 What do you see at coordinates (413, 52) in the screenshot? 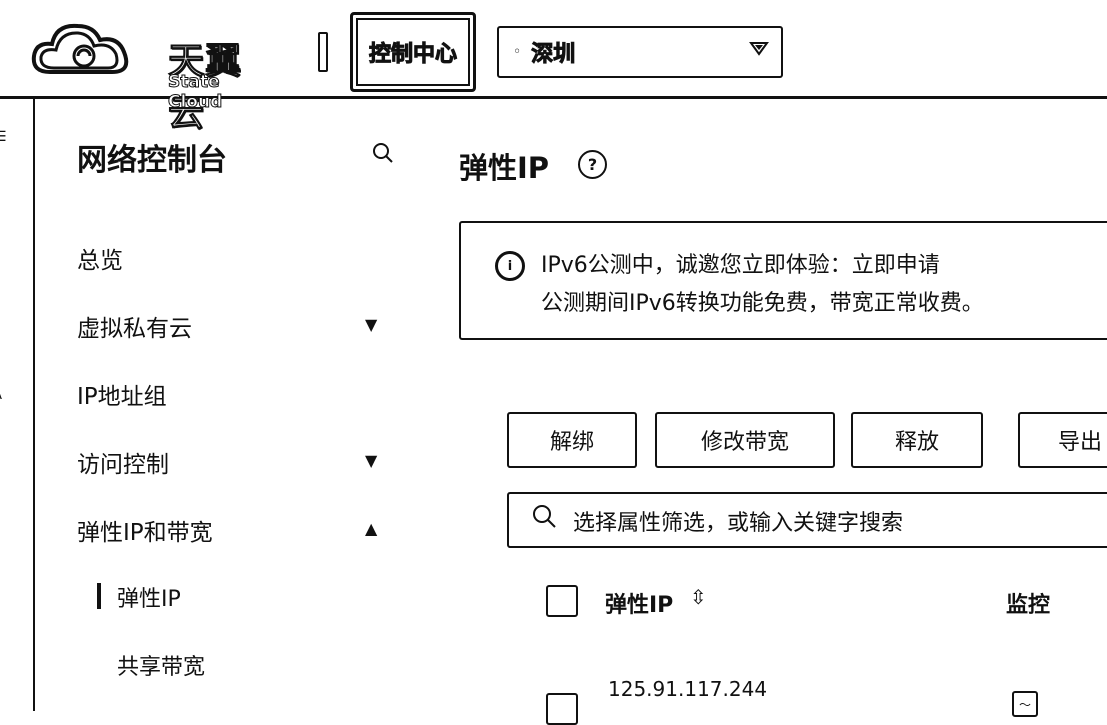
I see `control-center-button: 控制中心` at bounding box center [413, 52].